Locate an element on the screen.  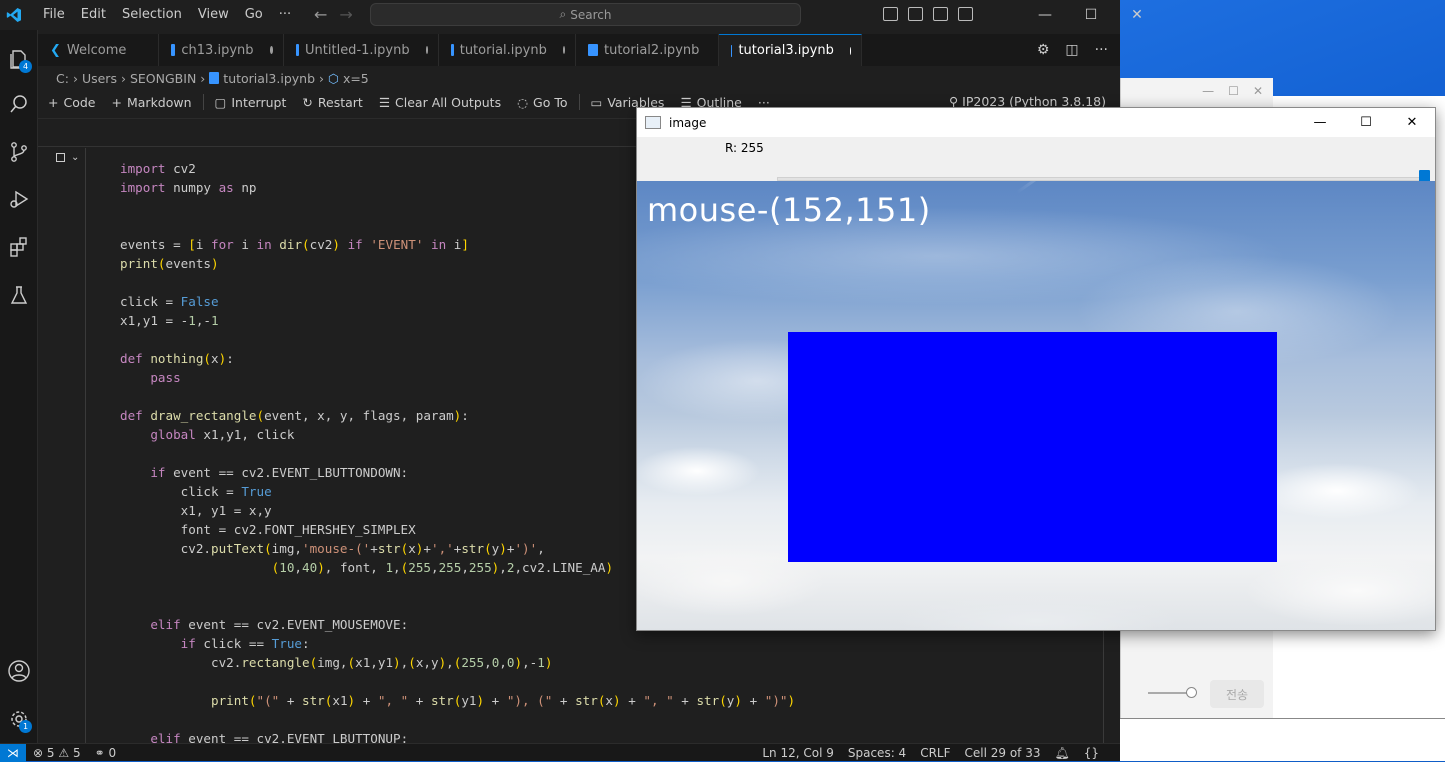
menu-selection: Selection is located at coordinates (152, 15).